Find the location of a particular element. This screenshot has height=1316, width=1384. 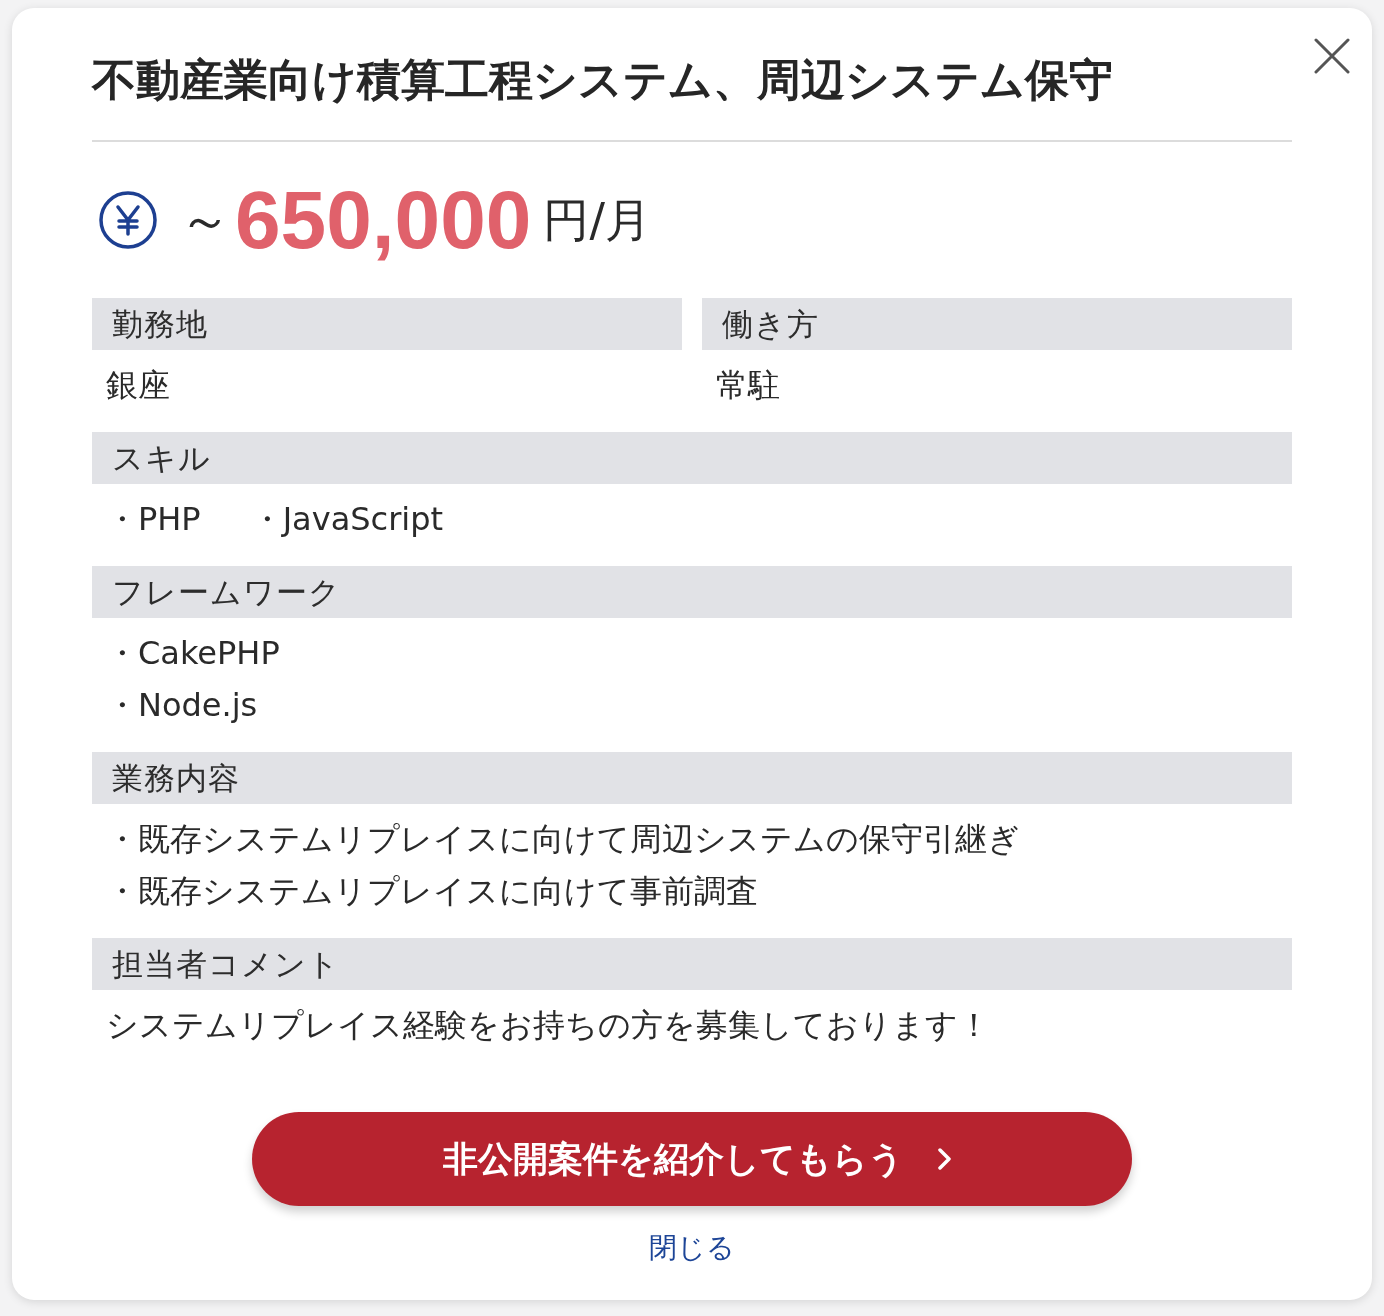

section-header: フレームワーク is located at coordinates (692, 592).